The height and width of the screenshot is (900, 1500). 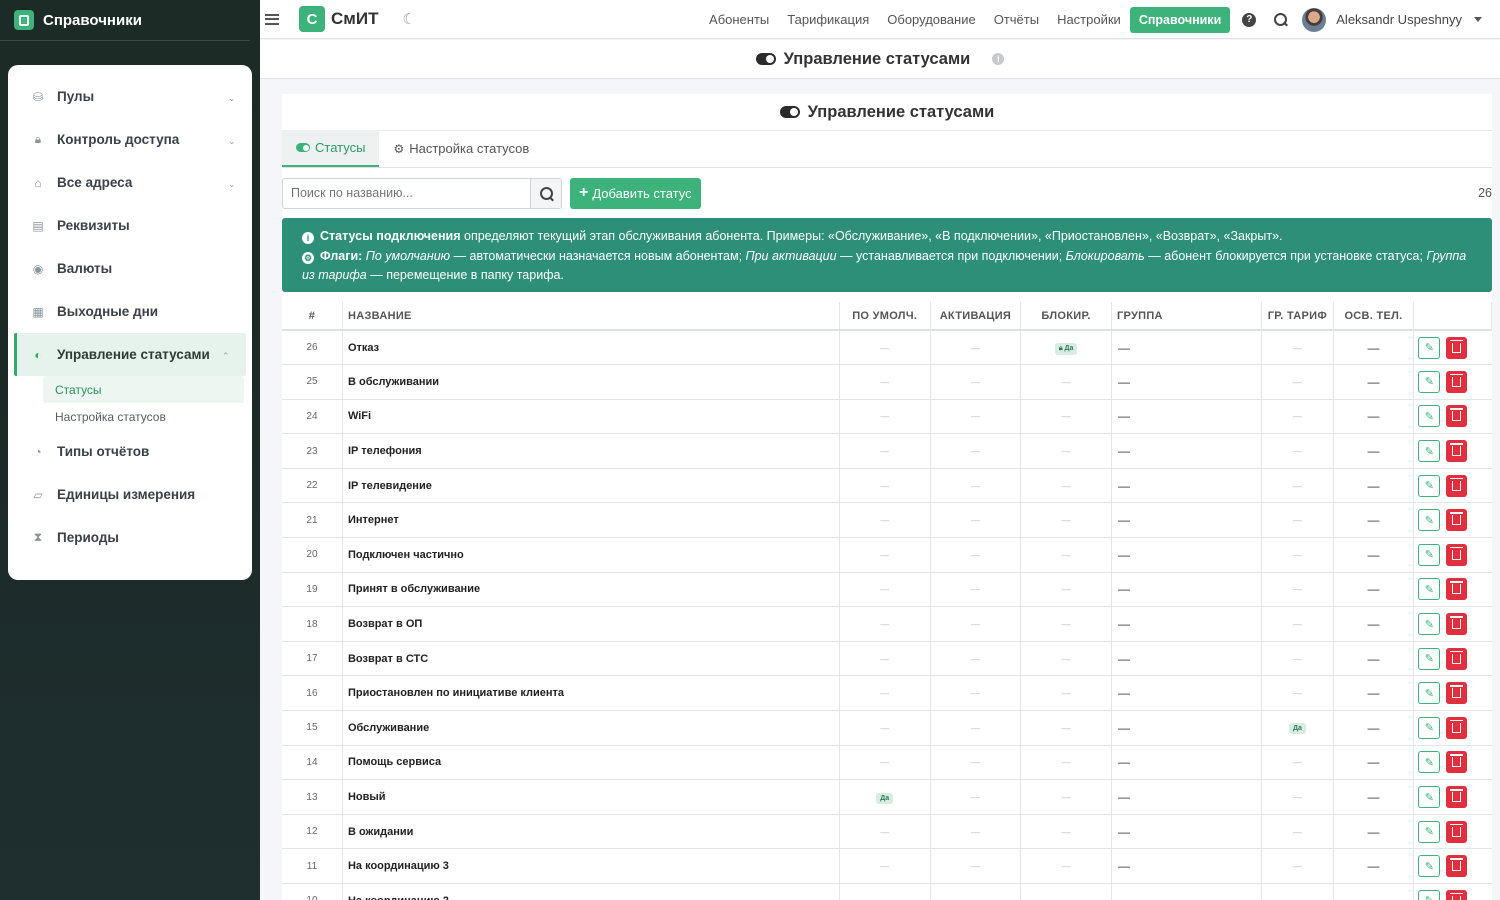 I want to click on table-row: 21 Интернет — — — — — — ✎, so click(x=887, y=520).